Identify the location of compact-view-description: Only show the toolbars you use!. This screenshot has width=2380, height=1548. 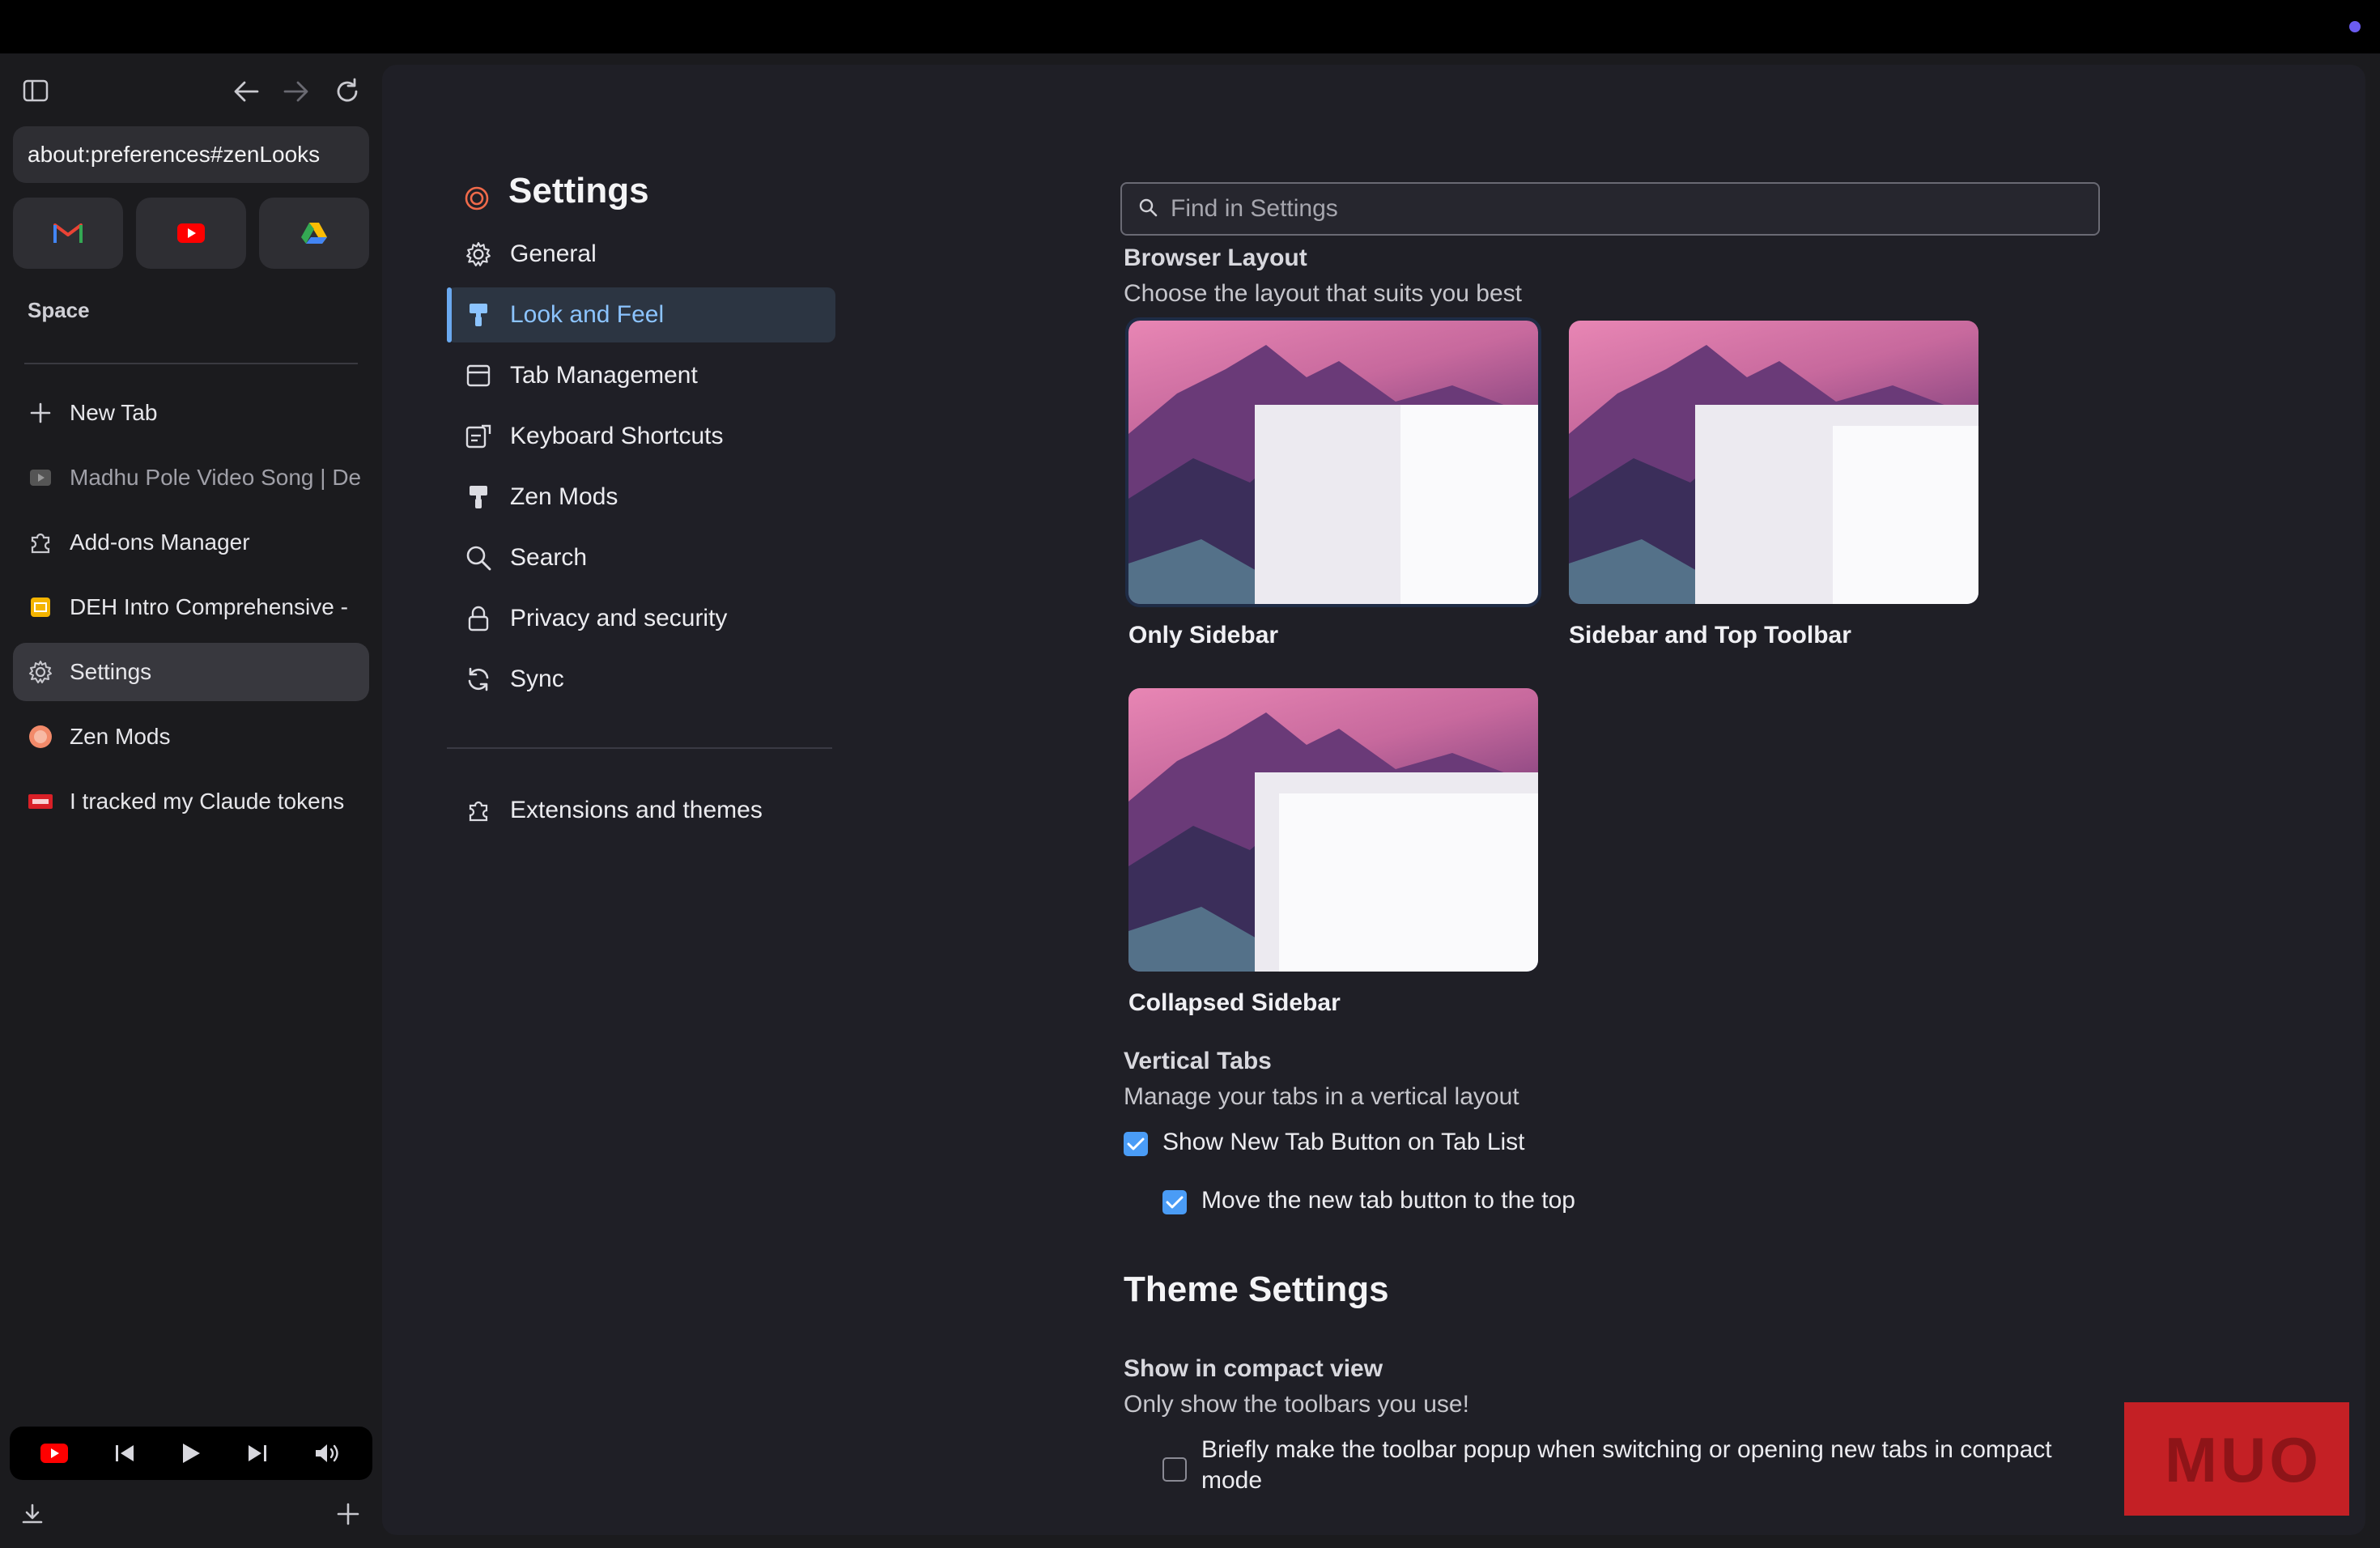
(1297, 1404).